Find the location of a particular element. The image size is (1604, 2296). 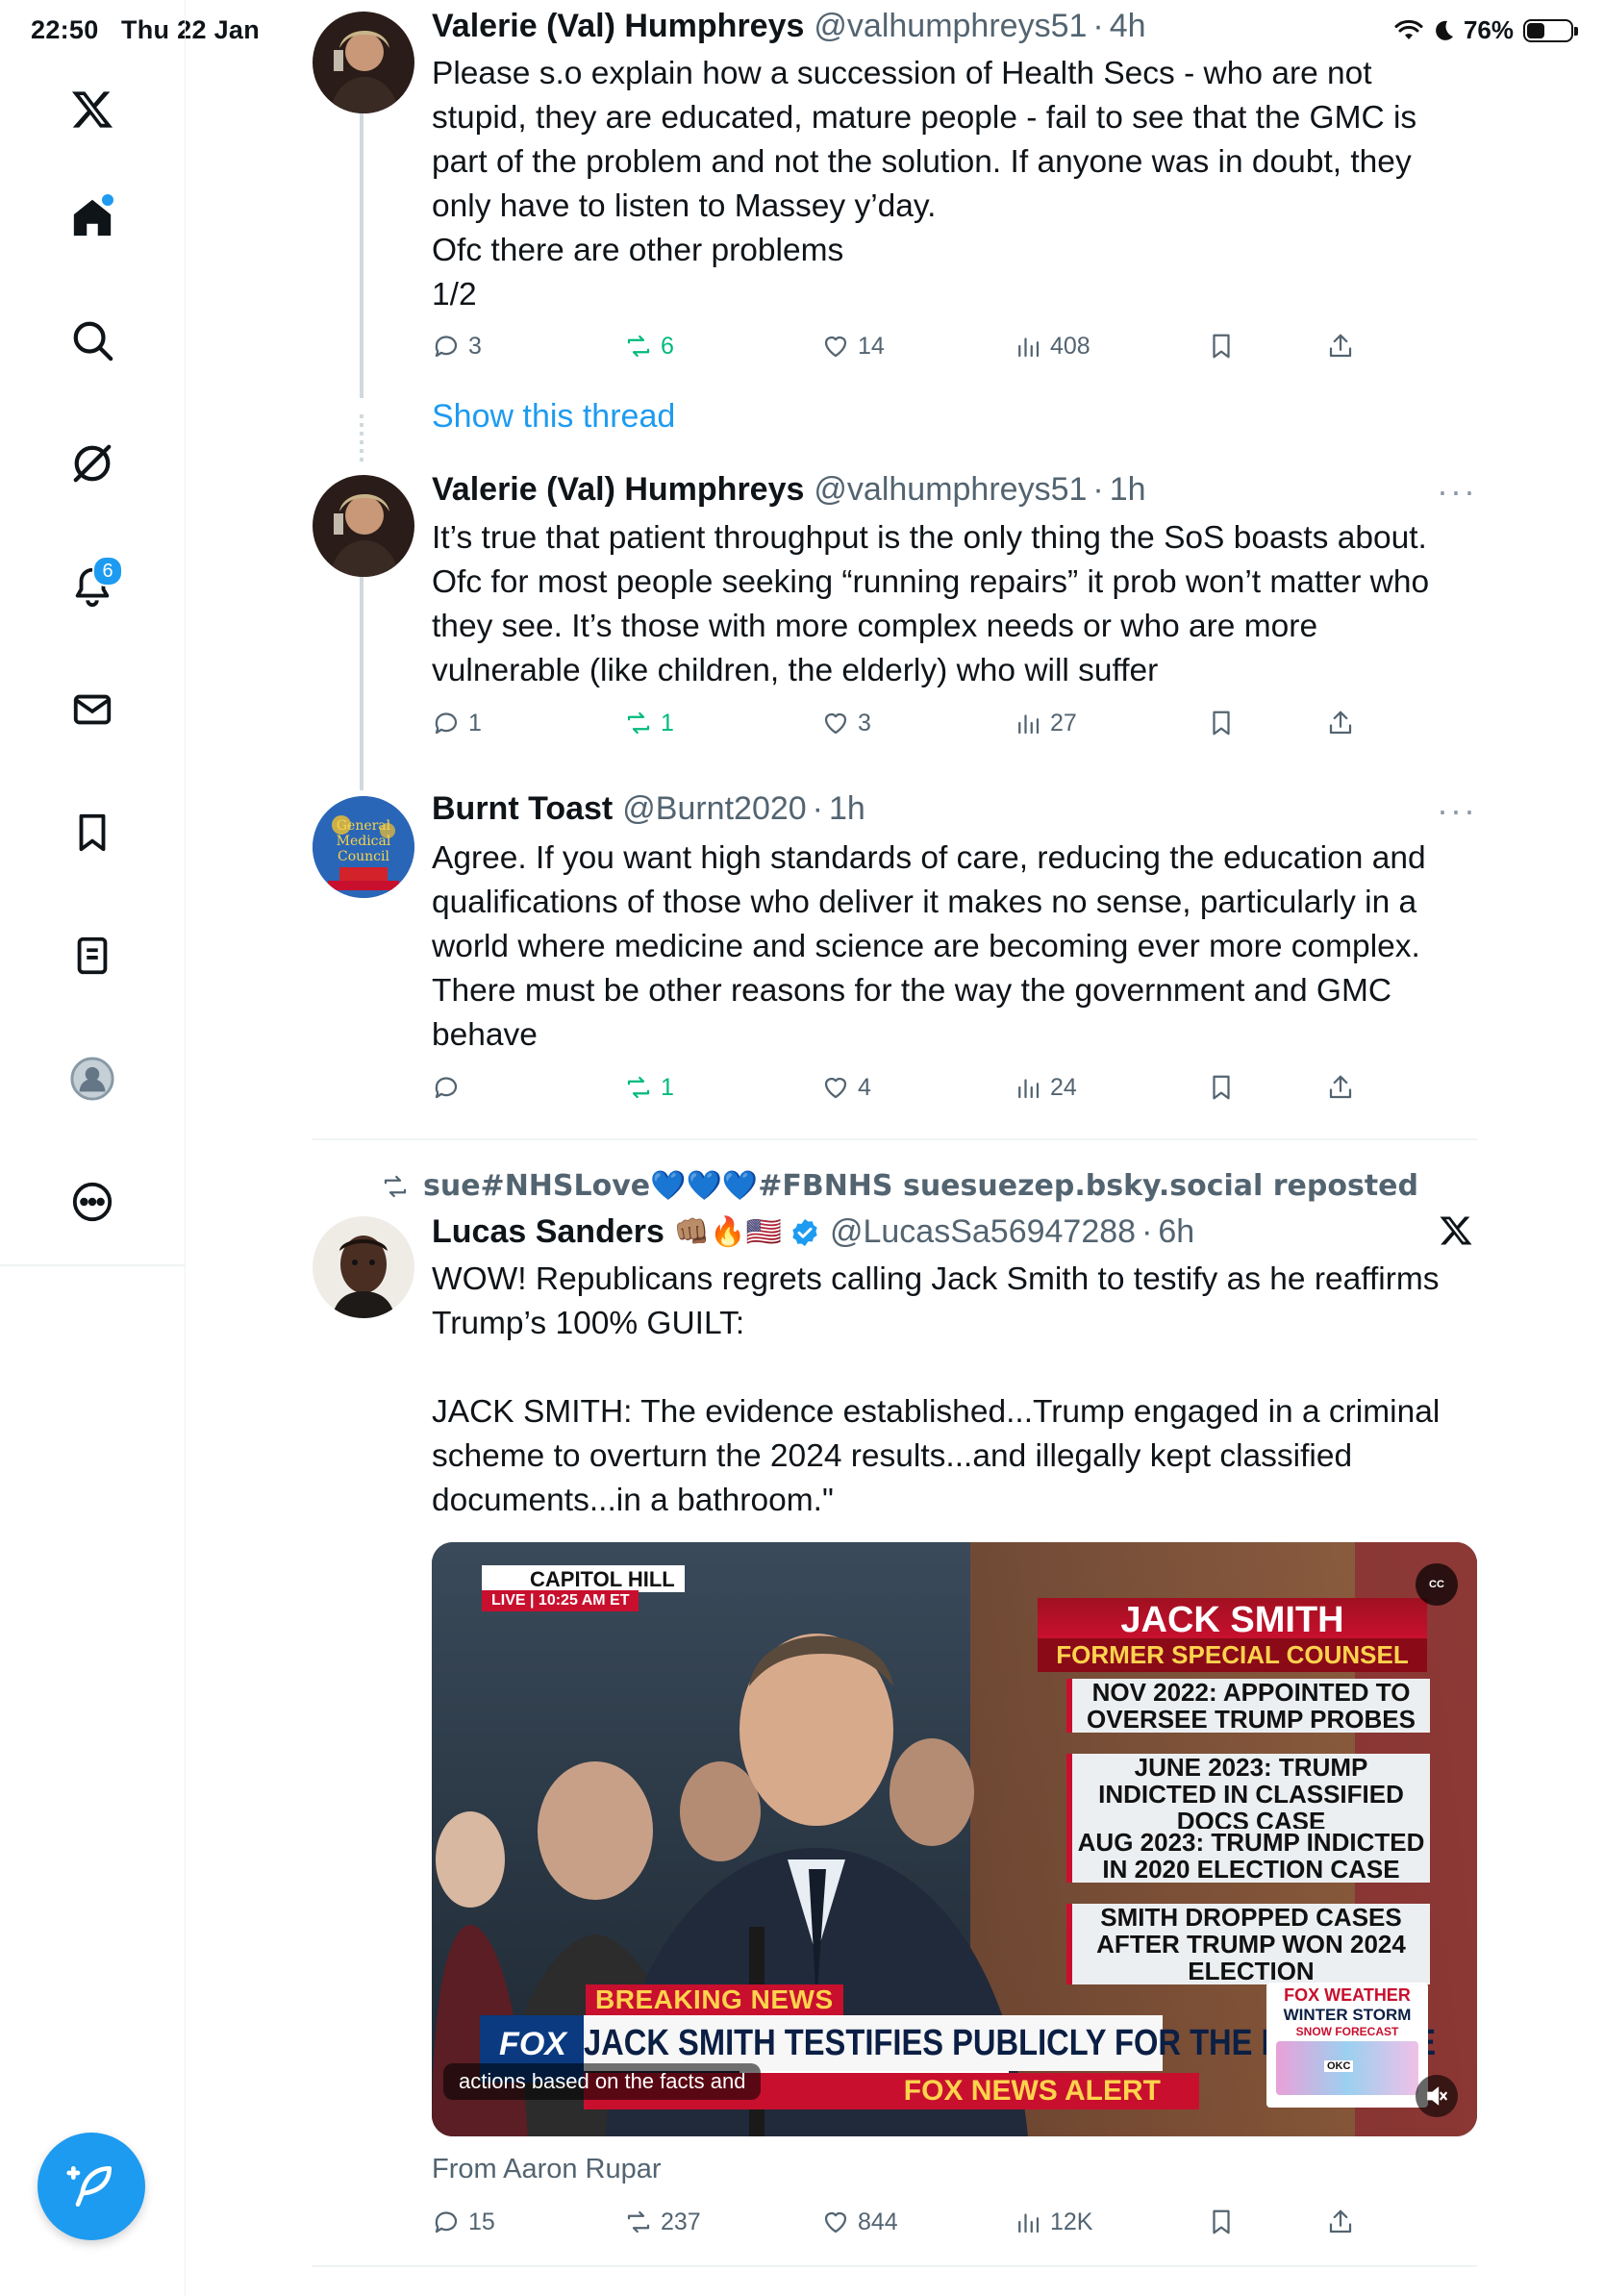

like-button: 14 is located at coordinates (853, 346).